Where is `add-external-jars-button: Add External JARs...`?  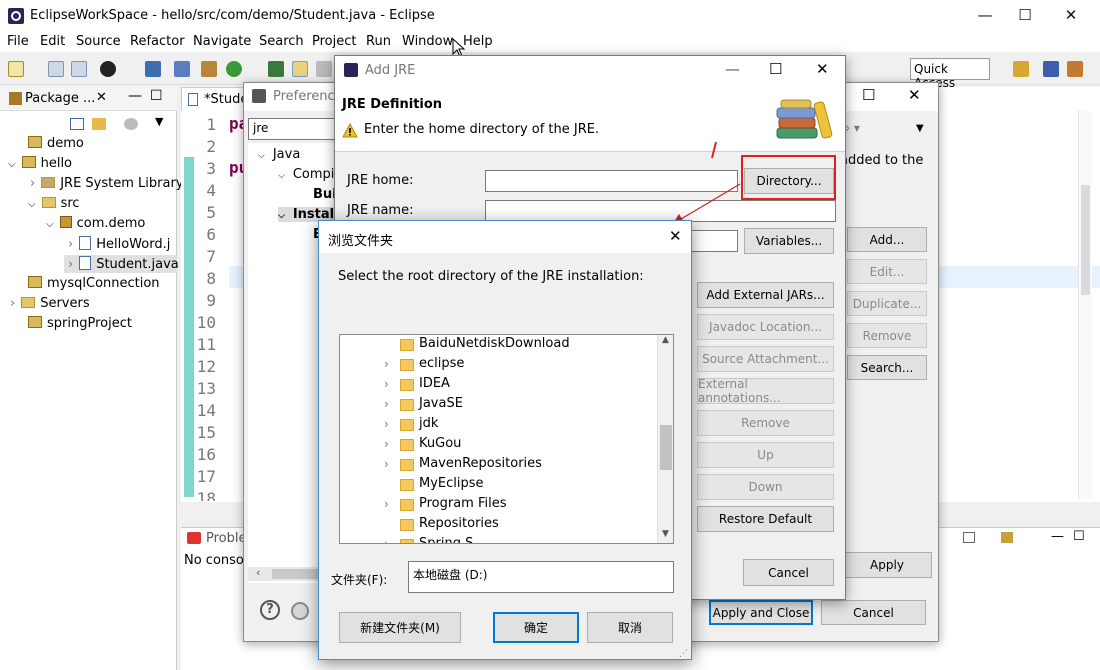 add-external-jars-button: Add External JARs... is located at coordinates (765, 295).